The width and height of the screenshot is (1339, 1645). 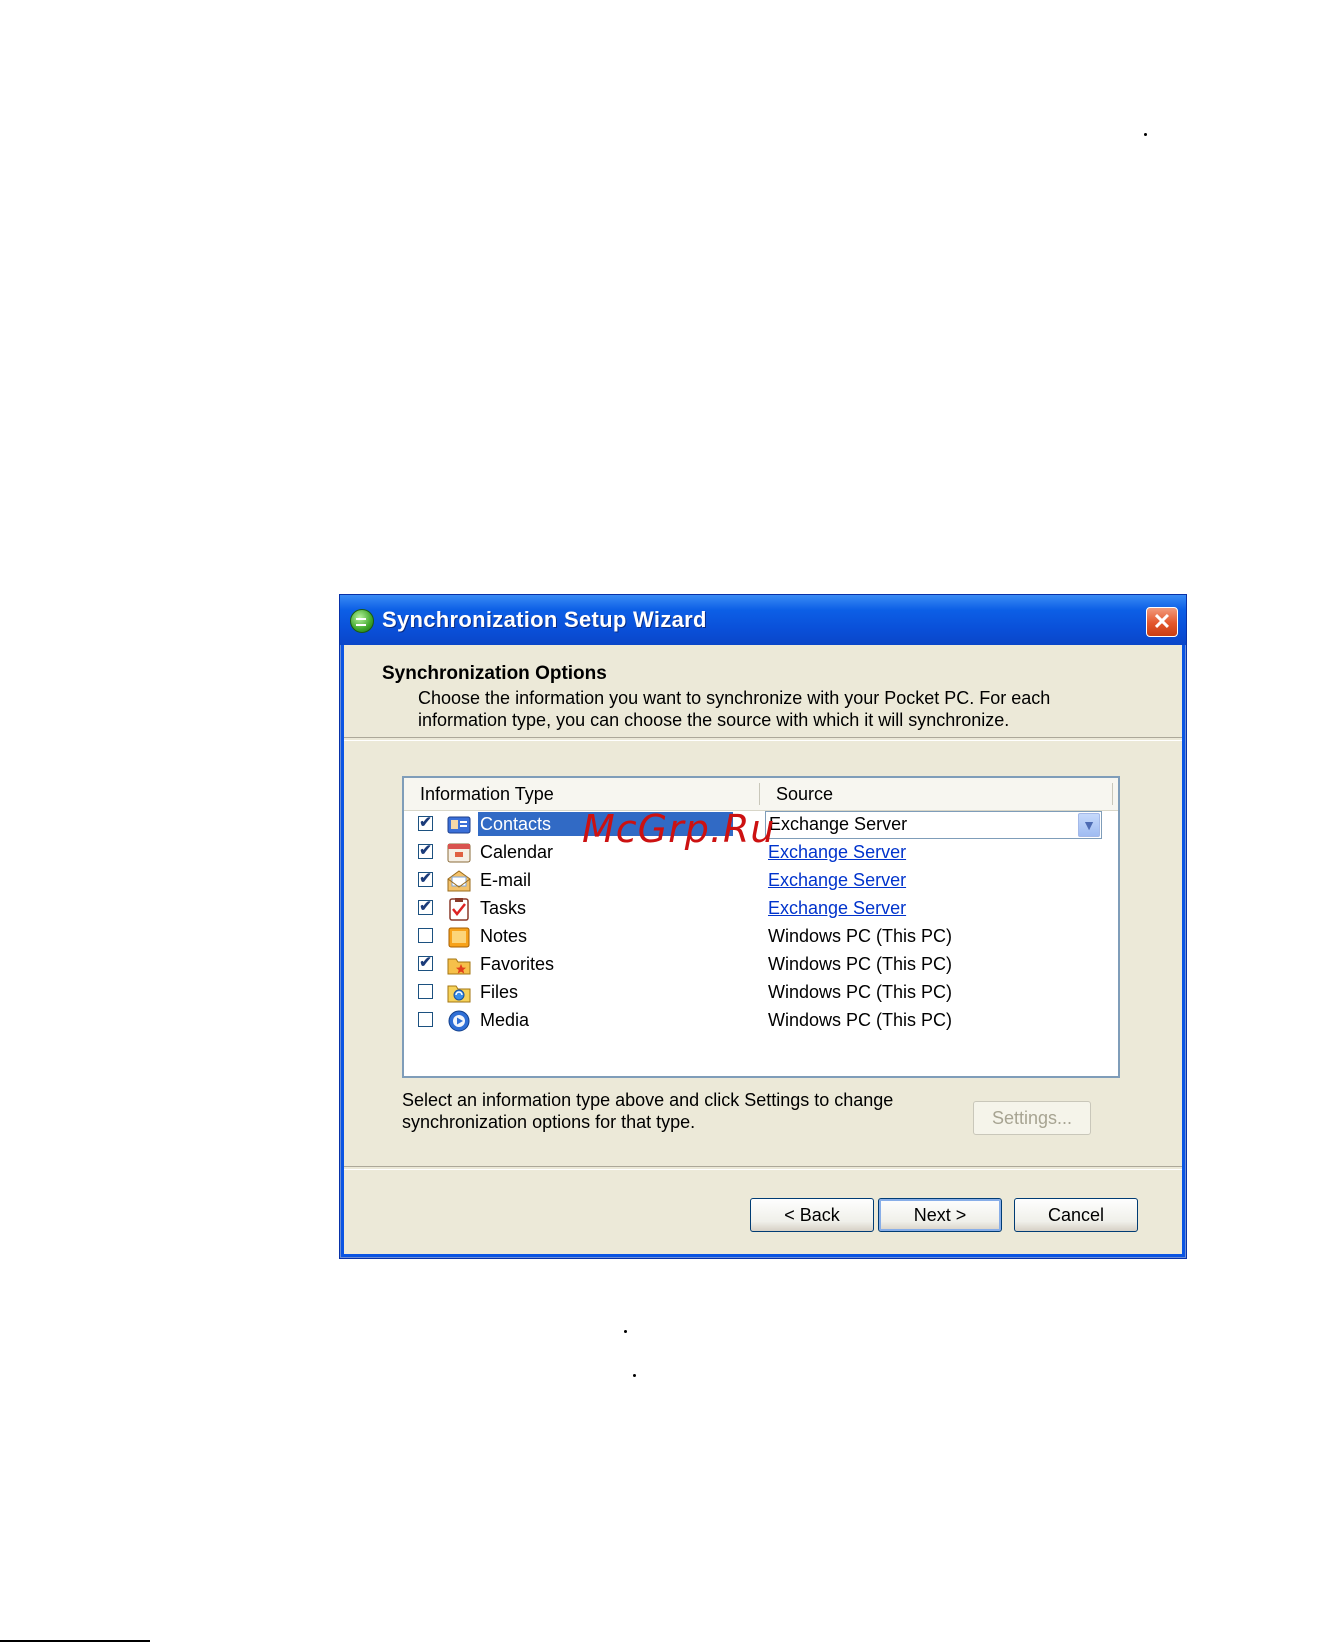 I want to click on list-item-label: Favorites, so click(x=517, y=964).